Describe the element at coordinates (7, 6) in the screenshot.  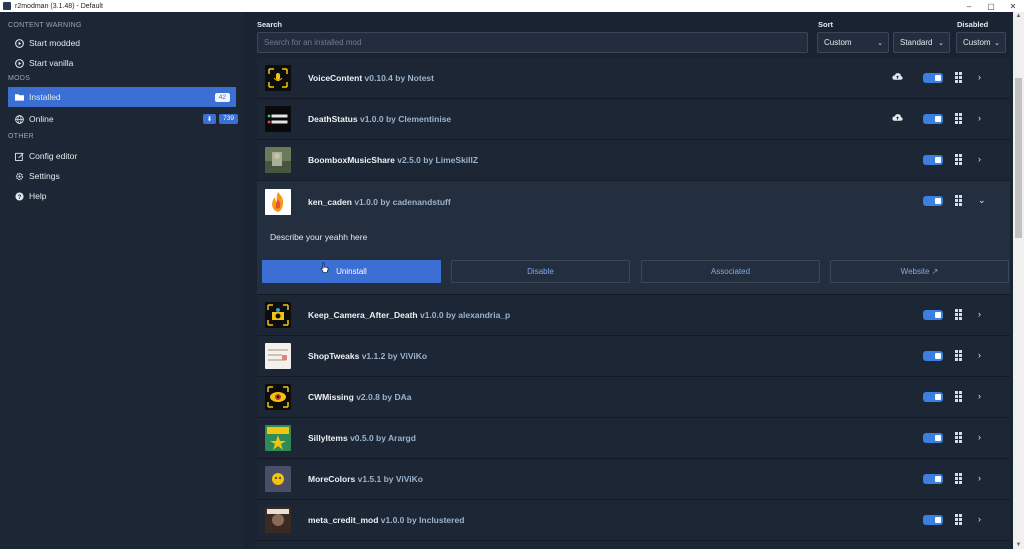
I see `app-icon` at that location.